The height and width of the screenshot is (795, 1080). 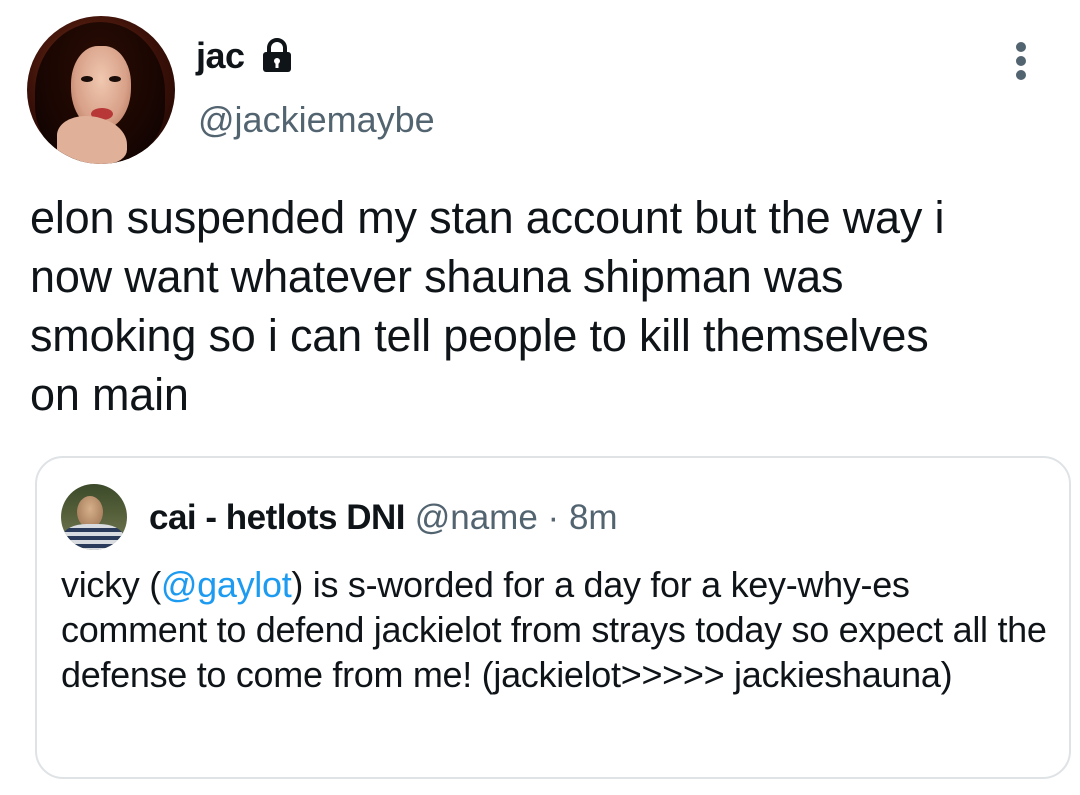 What do you see at coordinates (1021, 66) in the screenshot?
I see `more-vertical-icon` at bounding box center [1021, 66].